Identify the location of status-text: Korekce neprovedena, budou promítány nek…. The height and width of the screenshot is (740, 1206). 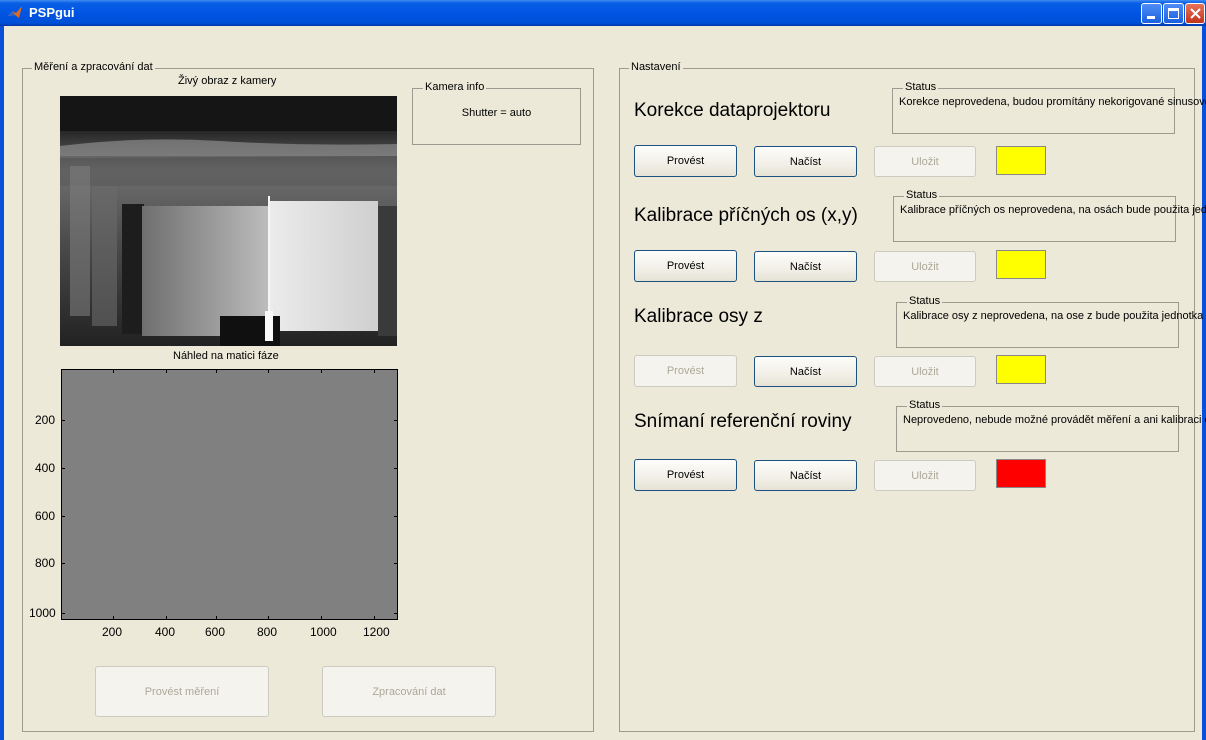
(1052, 102).